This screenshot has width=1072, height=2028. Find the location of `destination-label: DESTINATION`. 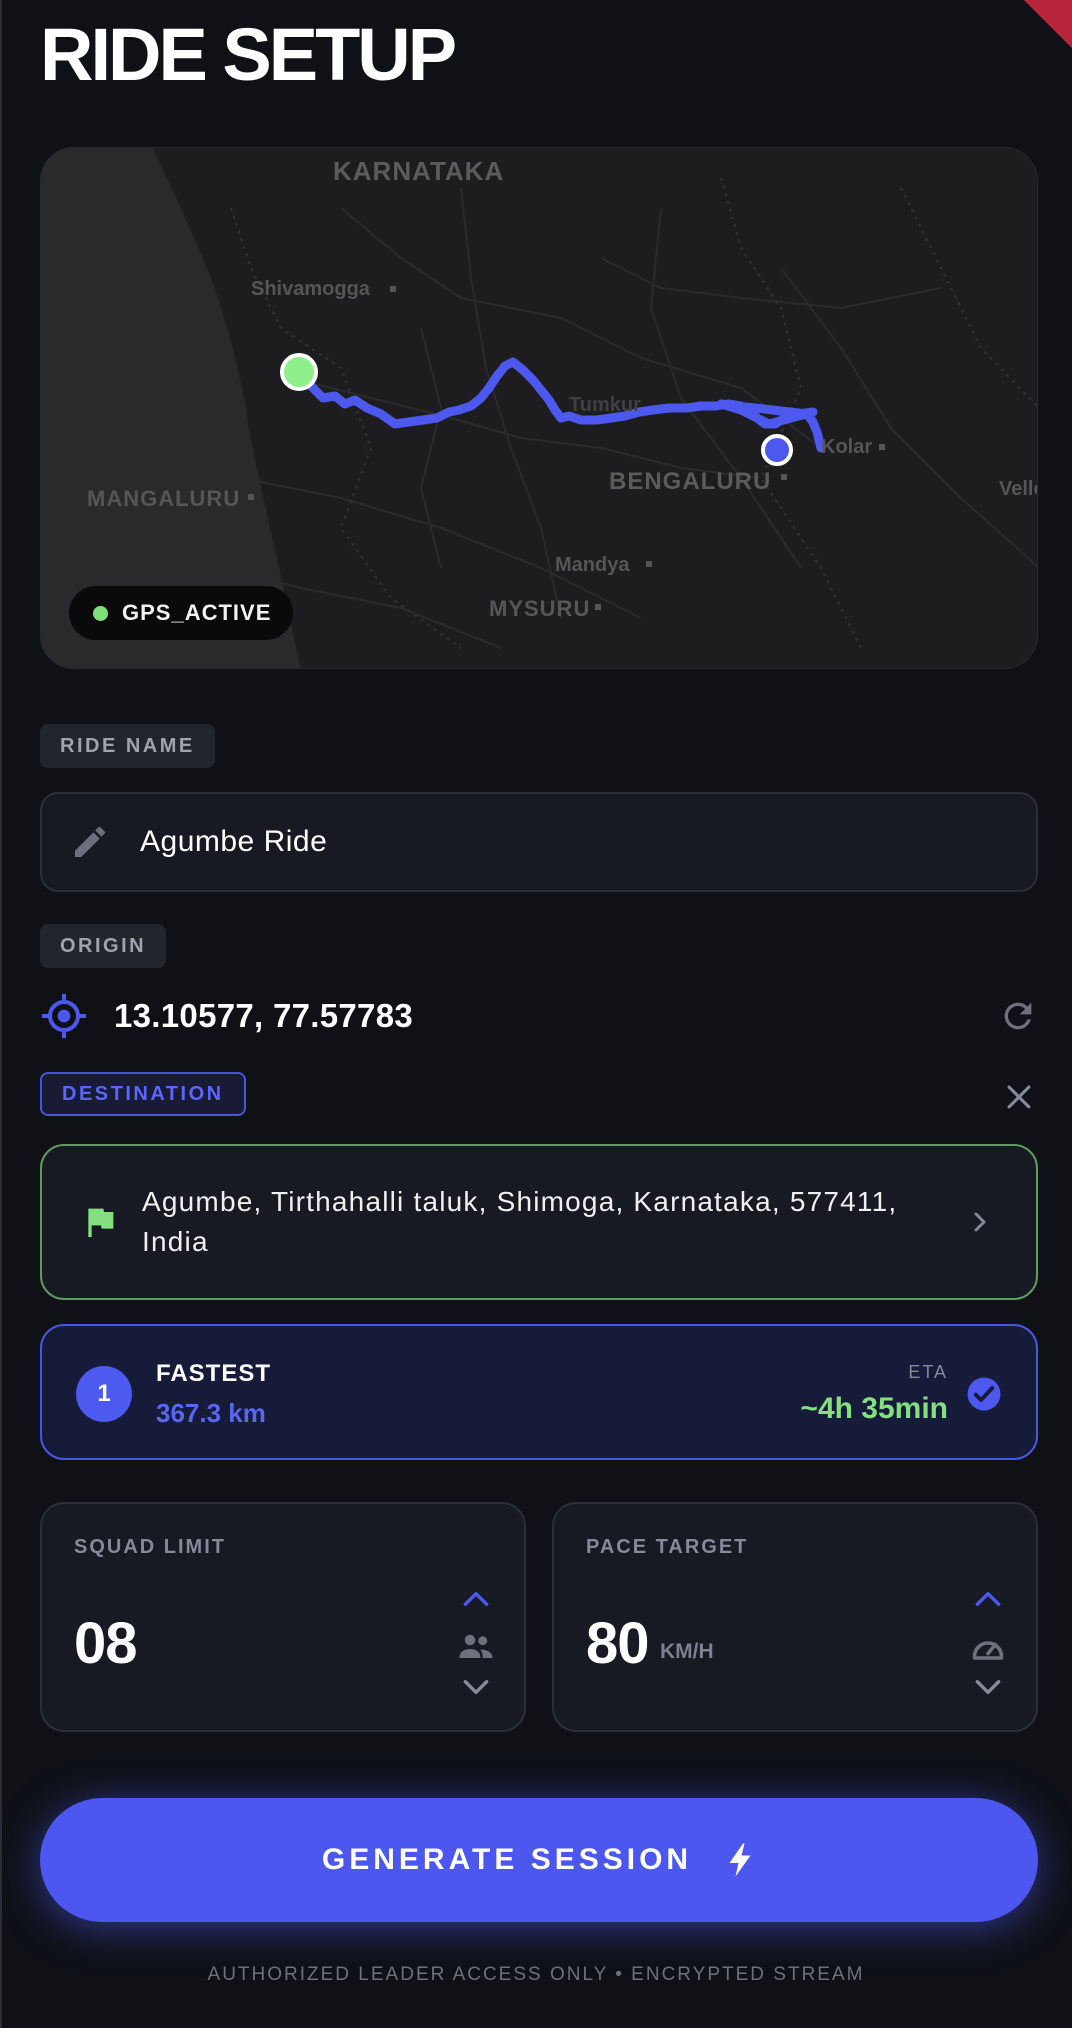

destination-label: DESTINATION is located at coordinates (143, 1094).